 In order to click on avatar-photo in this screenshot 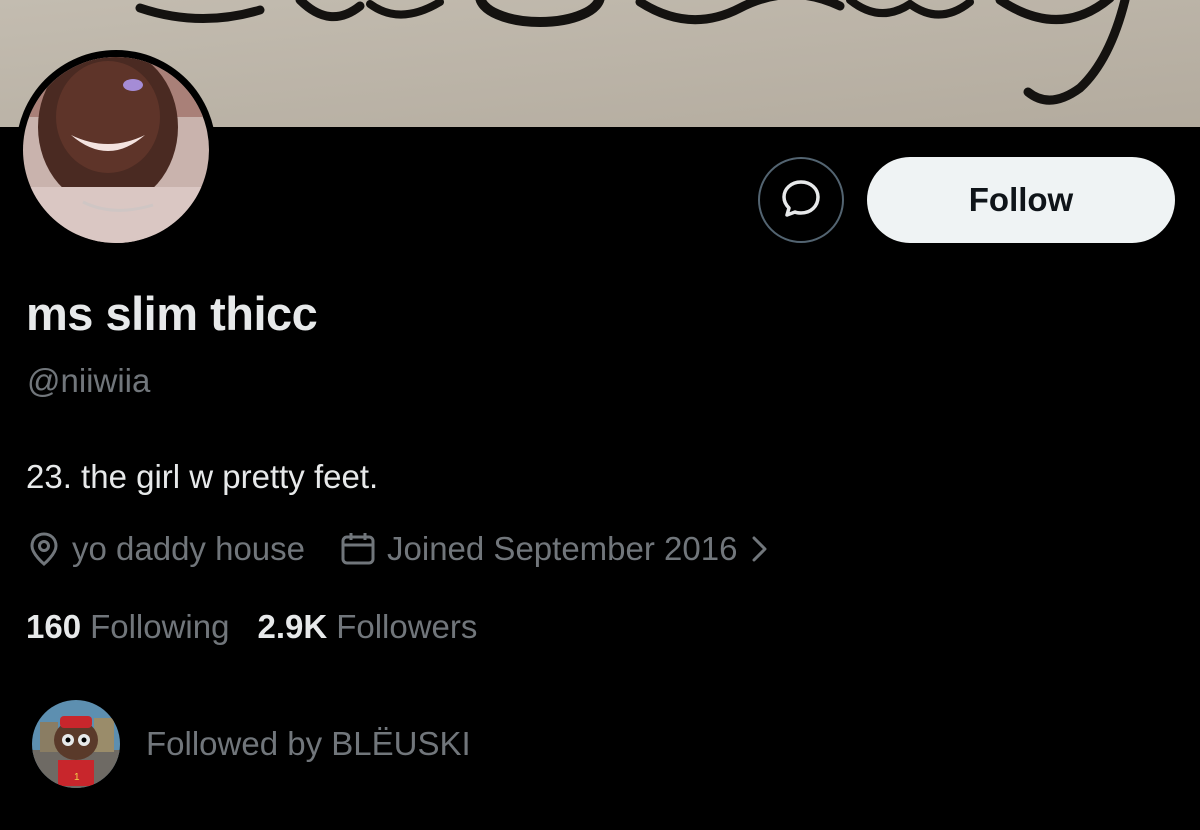, I will do `click(116, 150)`.